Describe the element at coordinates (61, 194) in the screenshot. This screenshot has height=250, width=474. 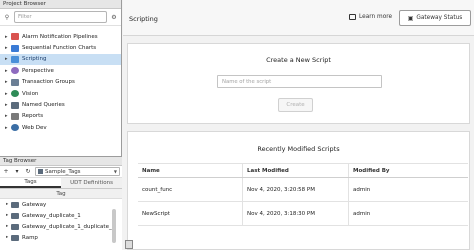
I see `tag-column-header: Tag` at that location.